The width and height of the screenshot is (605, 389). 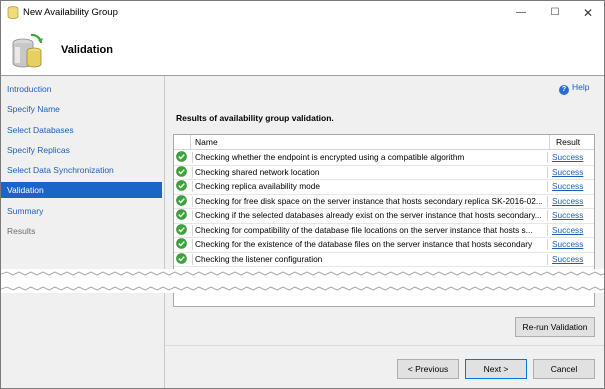 What do you see at coordinates (81, 130) in the screenshot?
I see `sidebar-item-select-databases: Select Databases` at bounding box center [81, 130].